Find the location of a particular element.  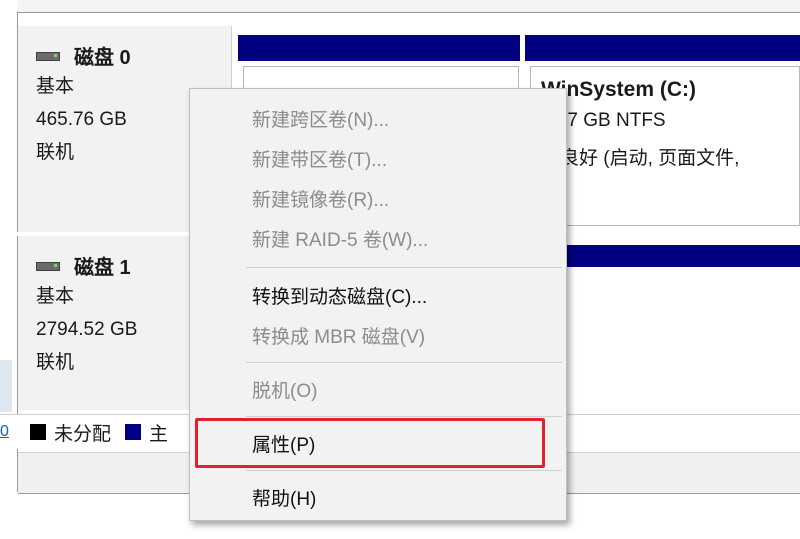

menu-item-help: 帮助(H) is located at coordinates (284, 497).